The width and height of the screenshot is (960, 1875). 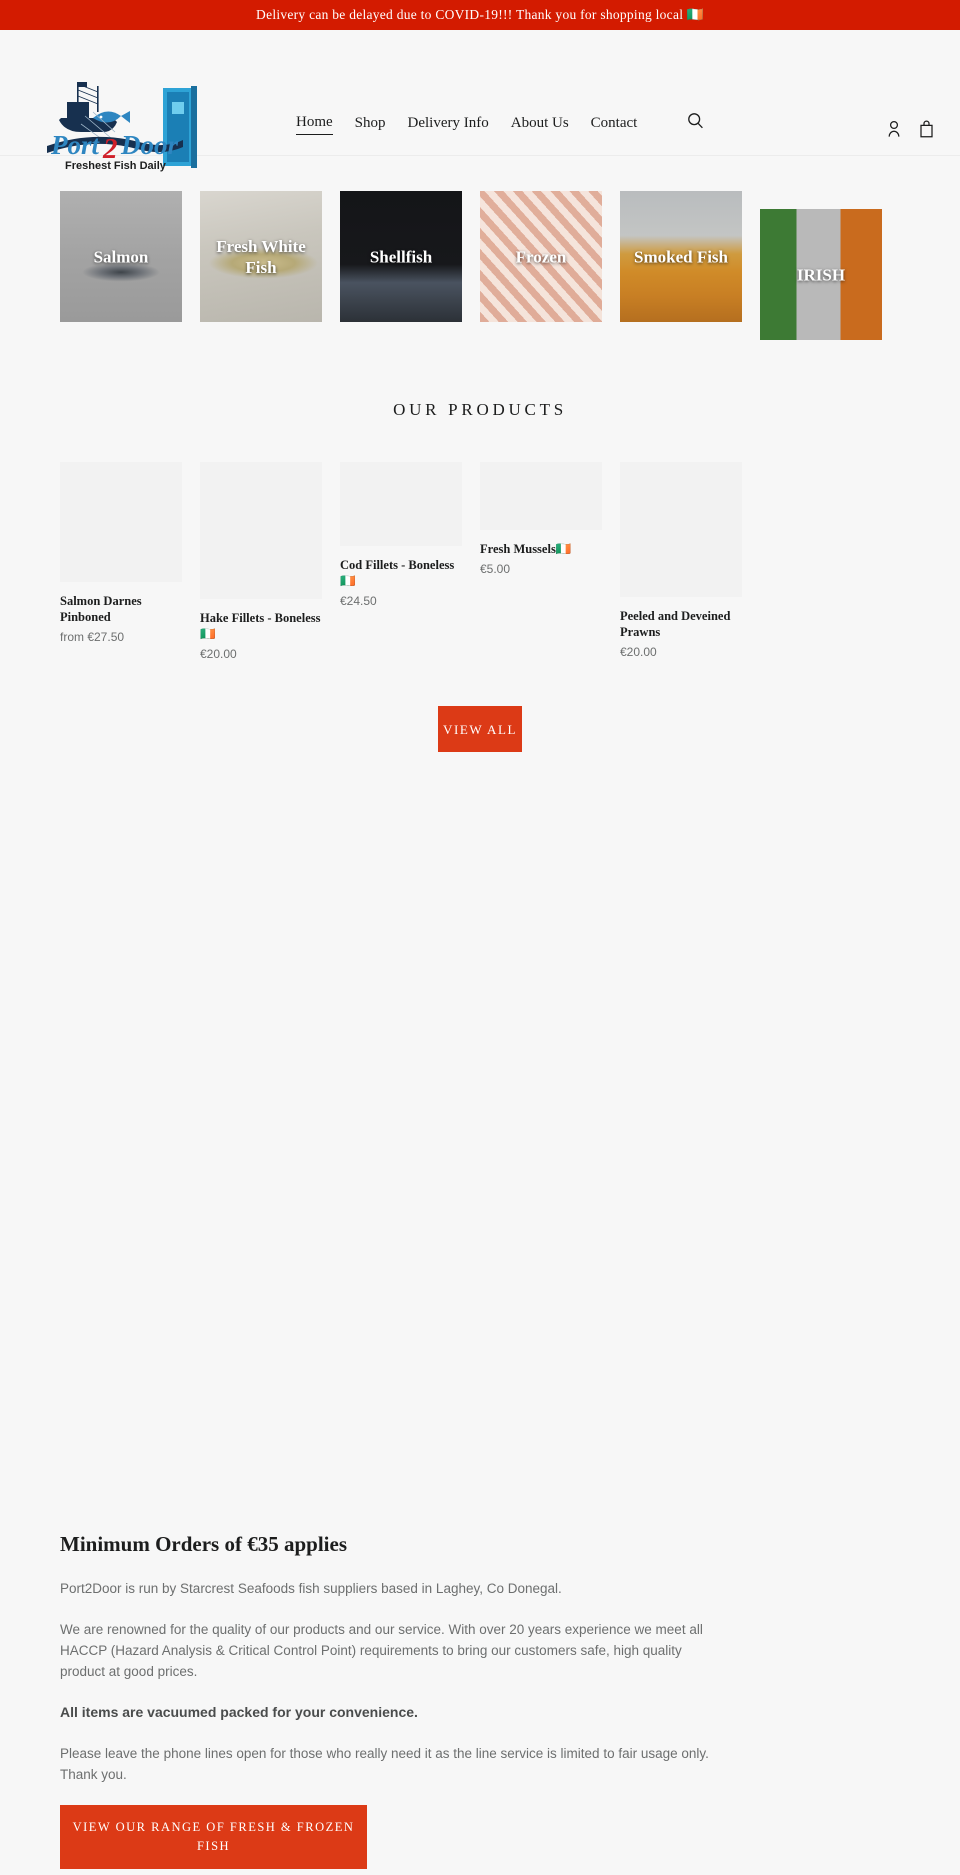 I want to click on nav-item-shop: Shop, so click(x=370, y=123).